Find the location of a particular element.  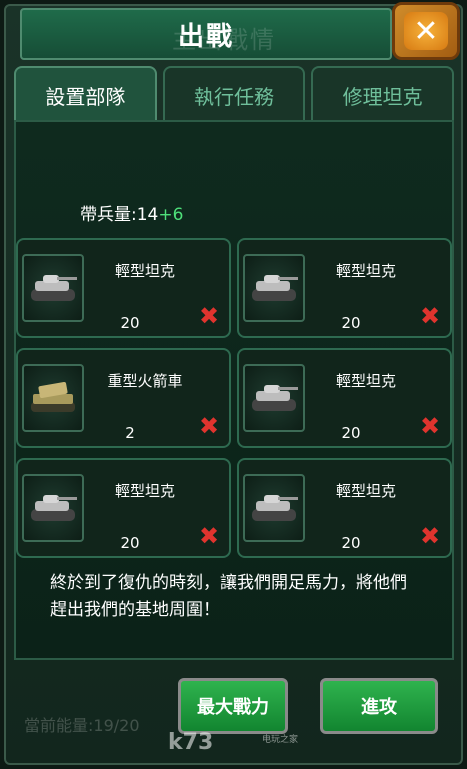

max-power-button: 最大戰力 is located at coordinates (233, 706).